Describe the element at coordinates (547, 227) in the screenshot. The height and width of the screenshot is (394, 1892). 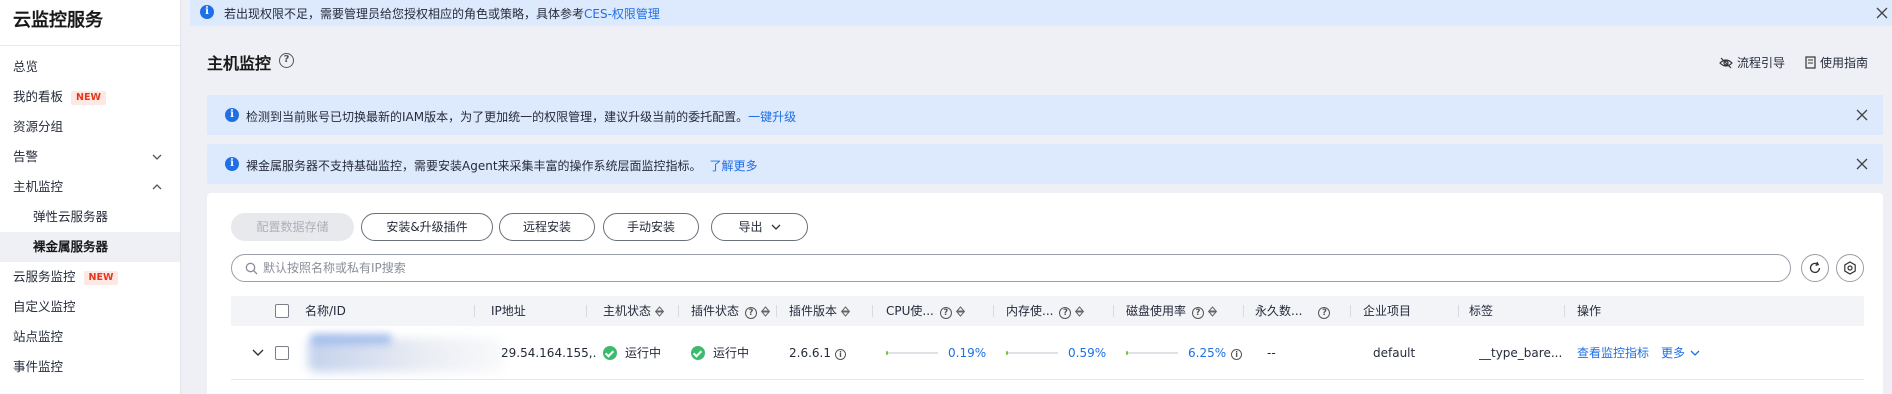
I see `remote-install-button: 远程安装` at that location.